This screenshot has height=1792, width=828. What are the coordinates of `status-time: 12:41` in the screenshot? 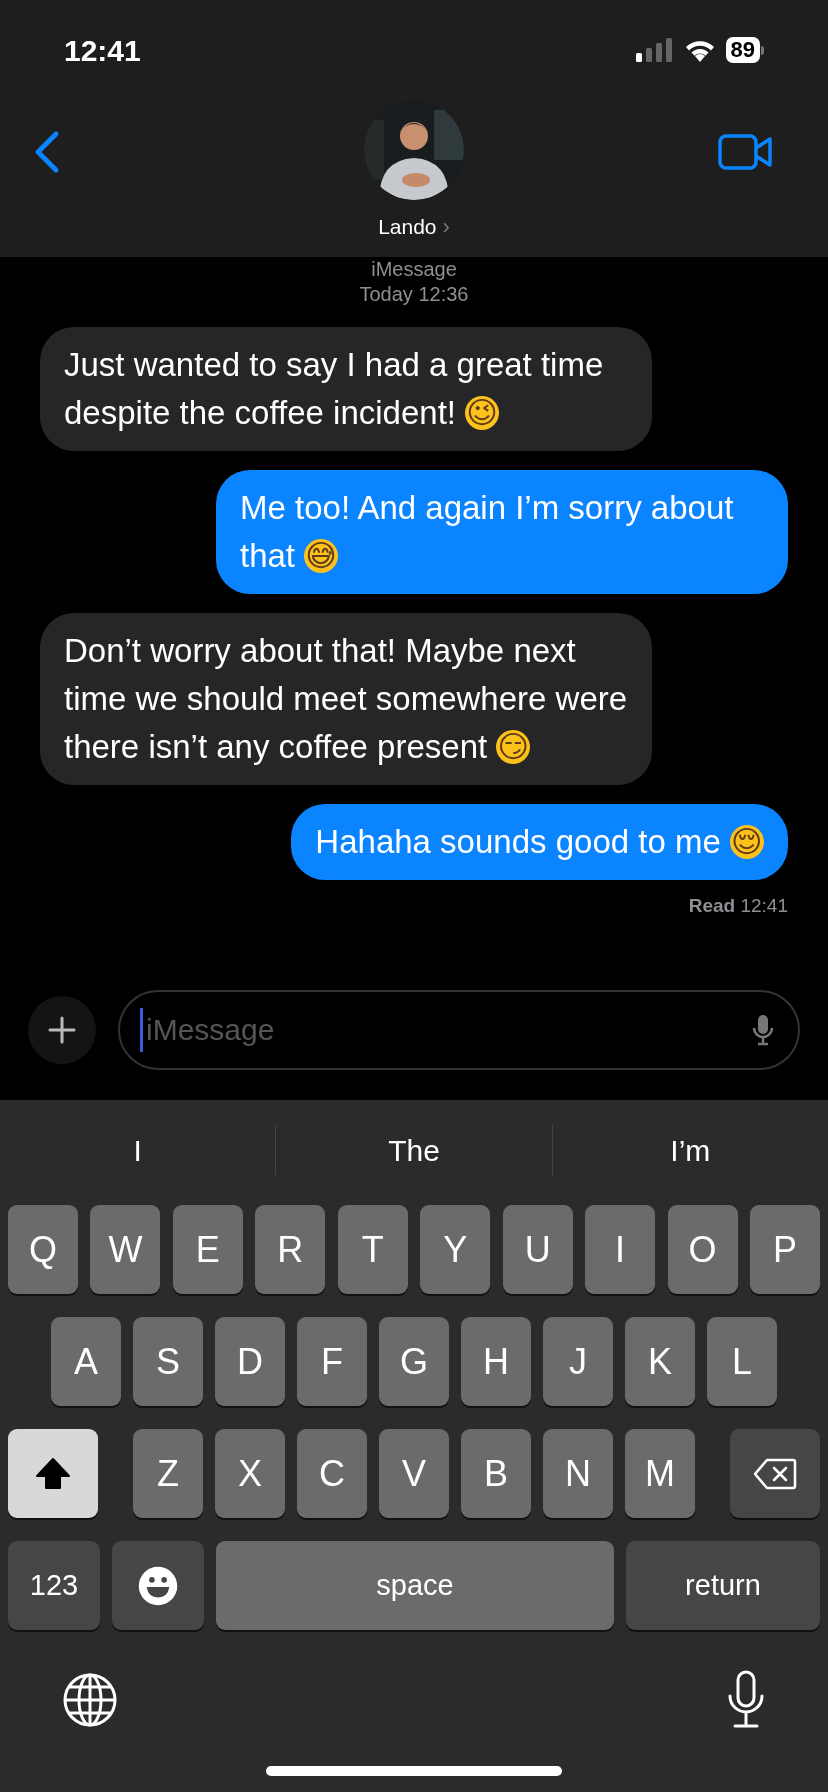 It's located at (102, 50).